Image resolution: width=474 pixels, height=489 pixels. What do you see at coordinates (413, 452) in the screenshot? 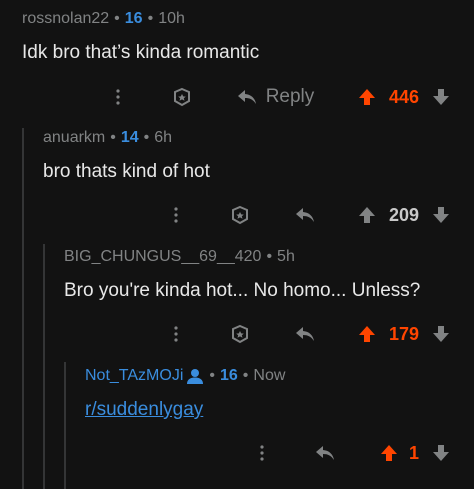
I see `vote-count: 1` at bounding box center [413, 452].